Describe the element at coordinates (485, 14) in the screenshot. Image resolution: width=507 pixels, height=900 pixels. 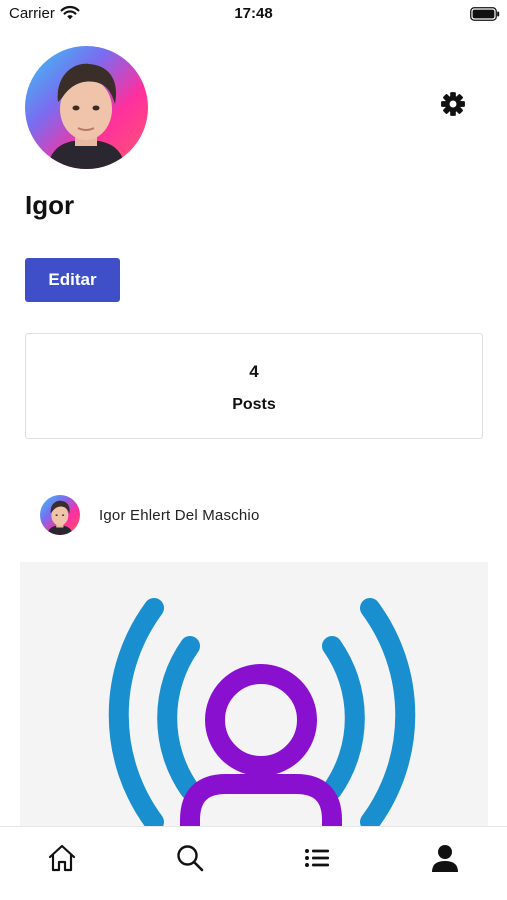
I see `battery-icon` at that location.